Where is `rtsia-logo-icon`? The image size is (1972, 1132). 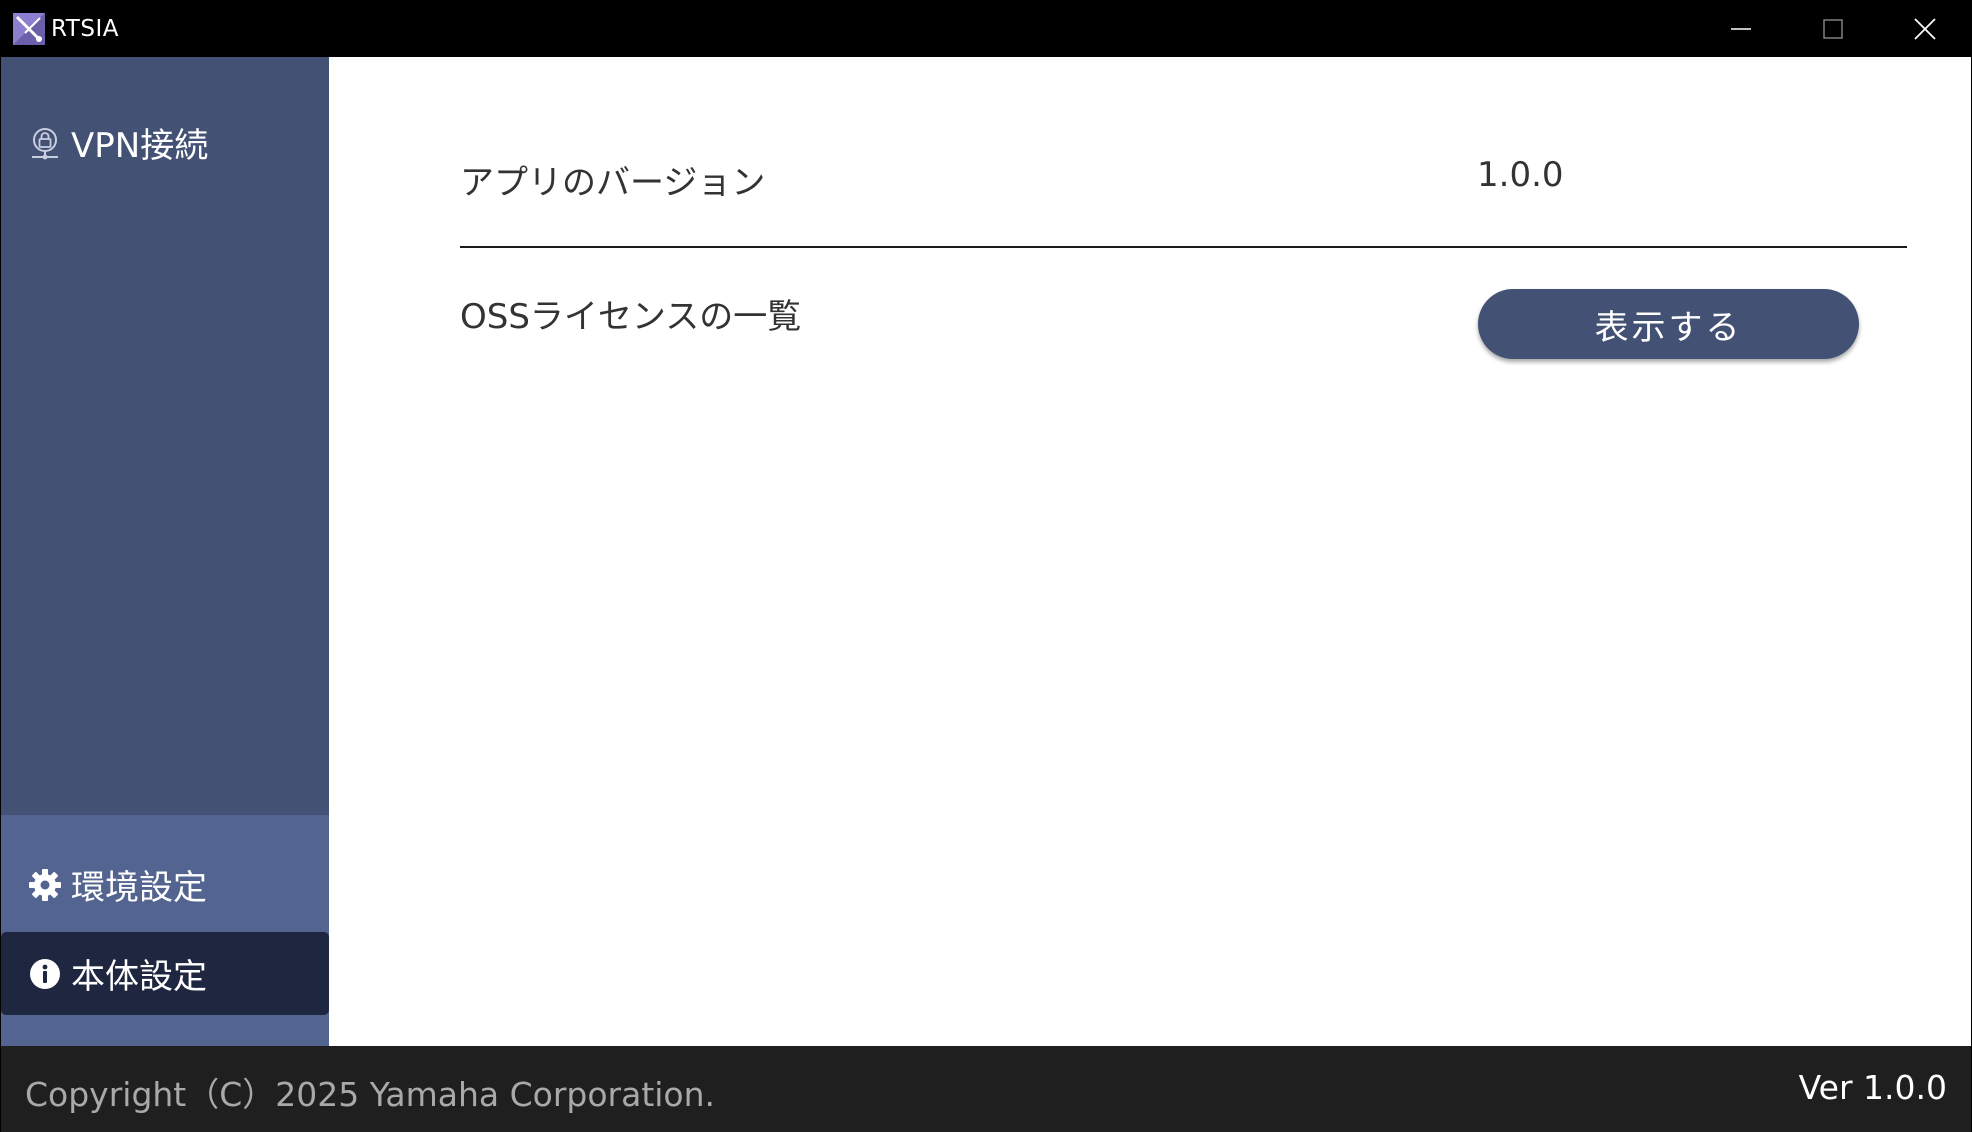 rtsia-logo-icon is located at coordinates (29, 29).